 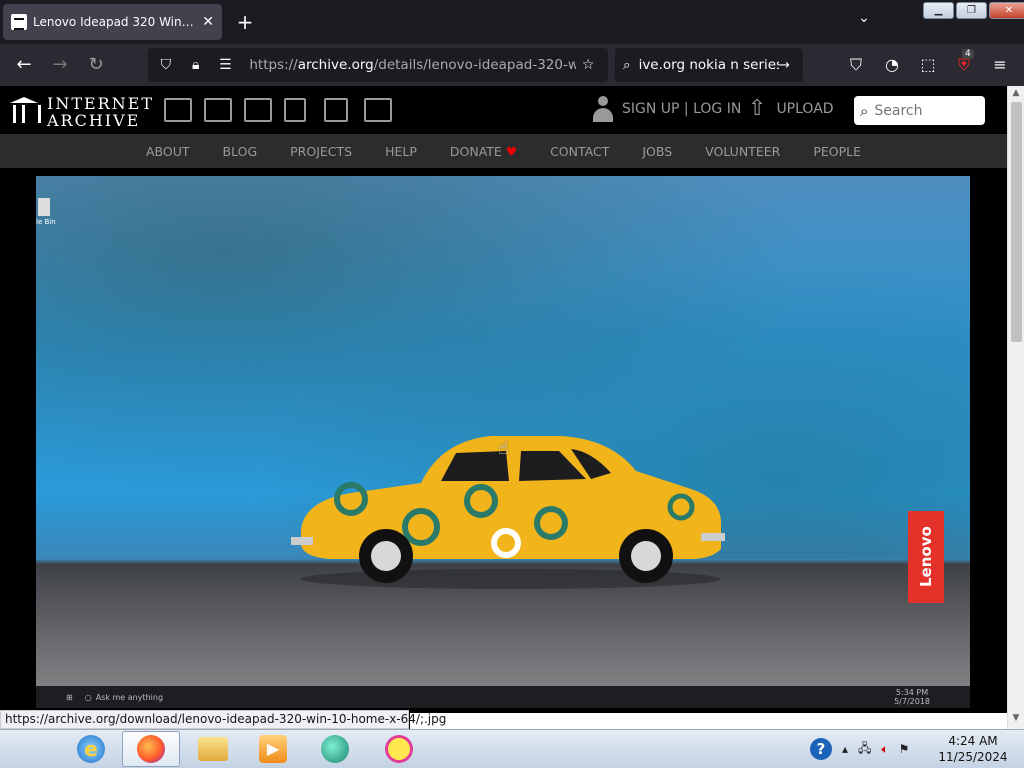 I want to click on folder-icon, so click(x=213, y=749).